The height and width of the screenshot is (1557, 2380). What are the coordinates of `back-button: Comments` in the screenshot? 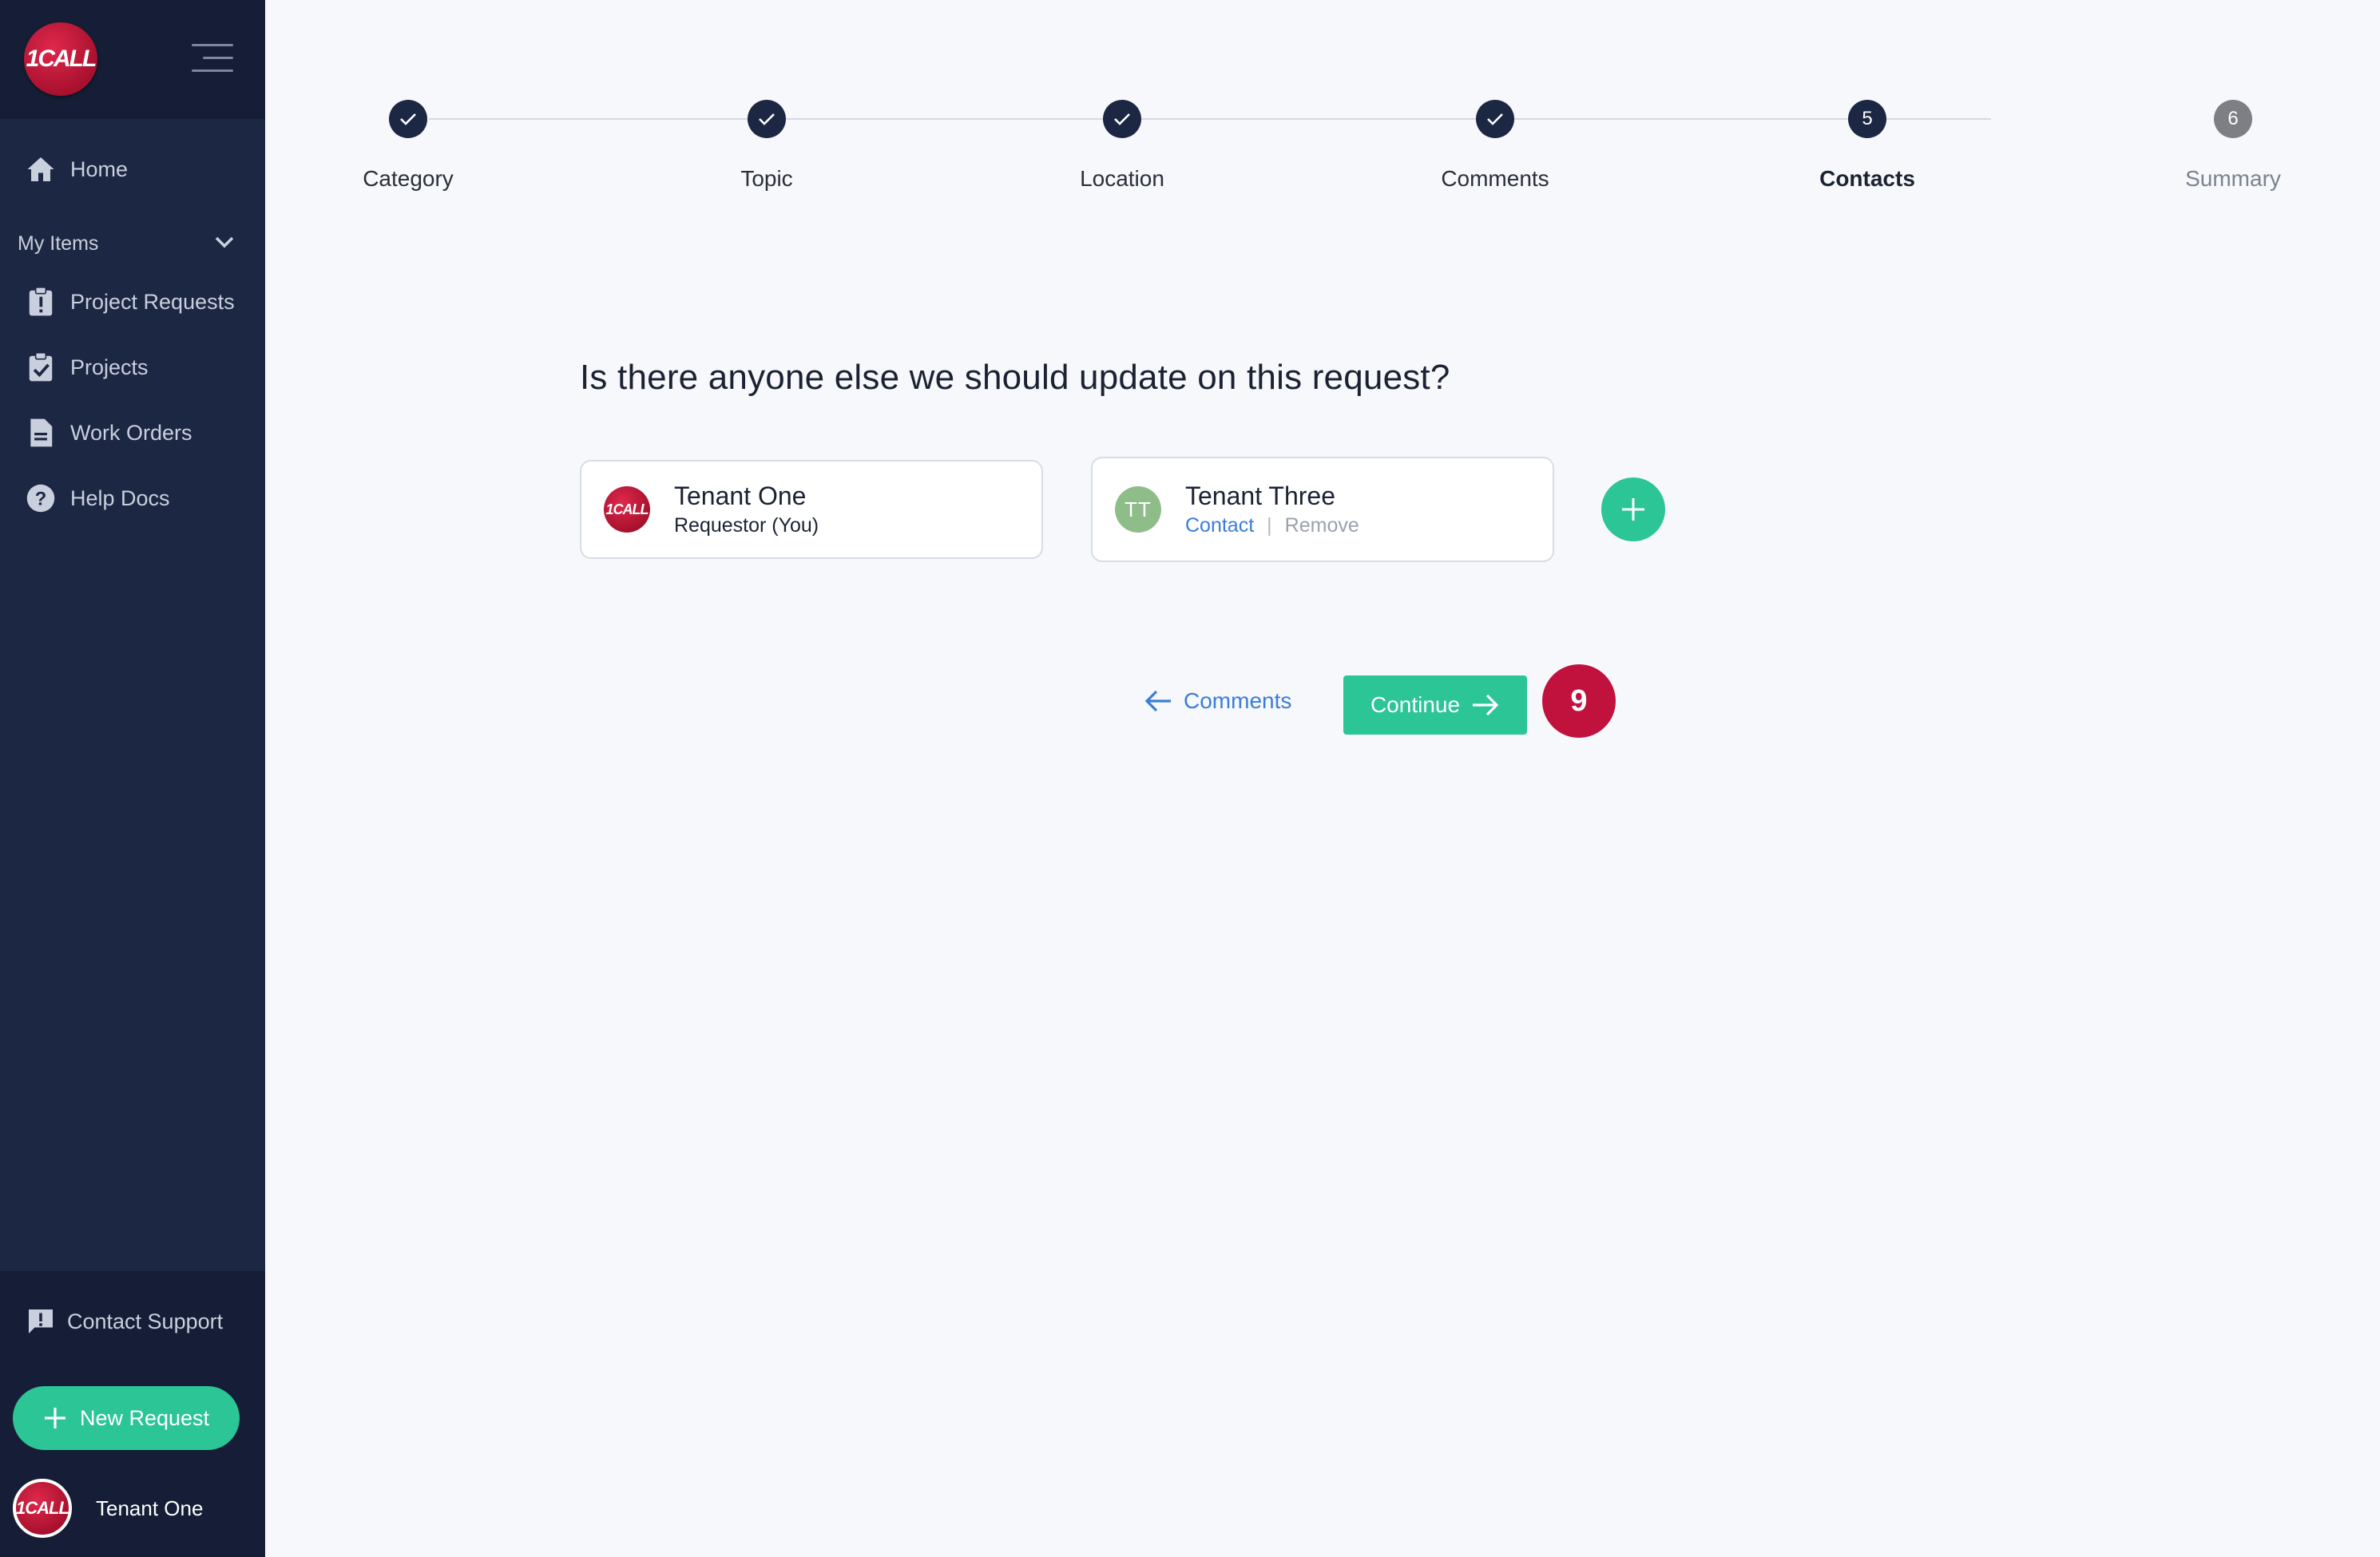 It's located at (1217, 701).